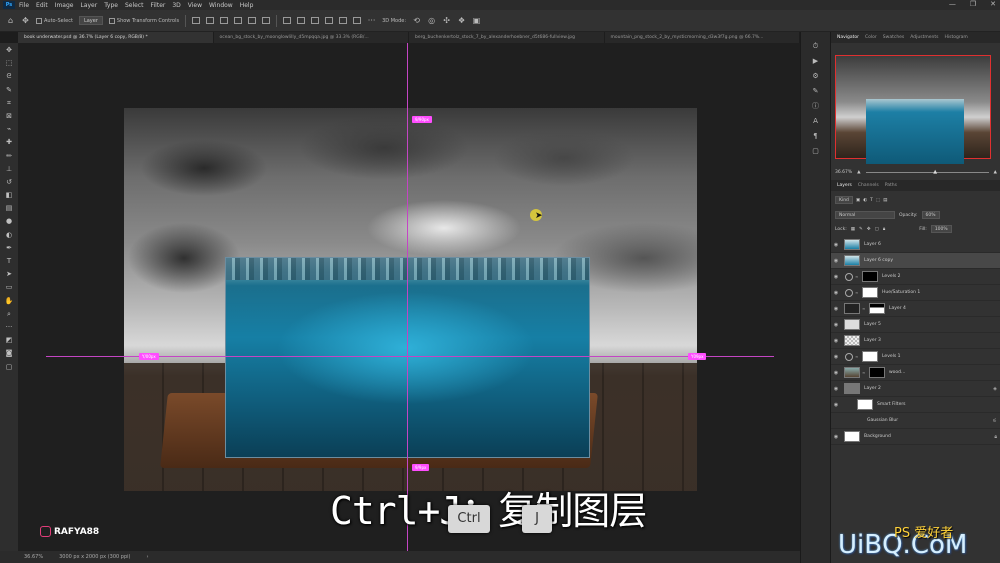 The height and width of the screenshot is (563, 1000). What do you see at coordinates (865, 200) in the screenshot?
I see `filter-adjust-icon: ◐` at bounding box center [865, 200].